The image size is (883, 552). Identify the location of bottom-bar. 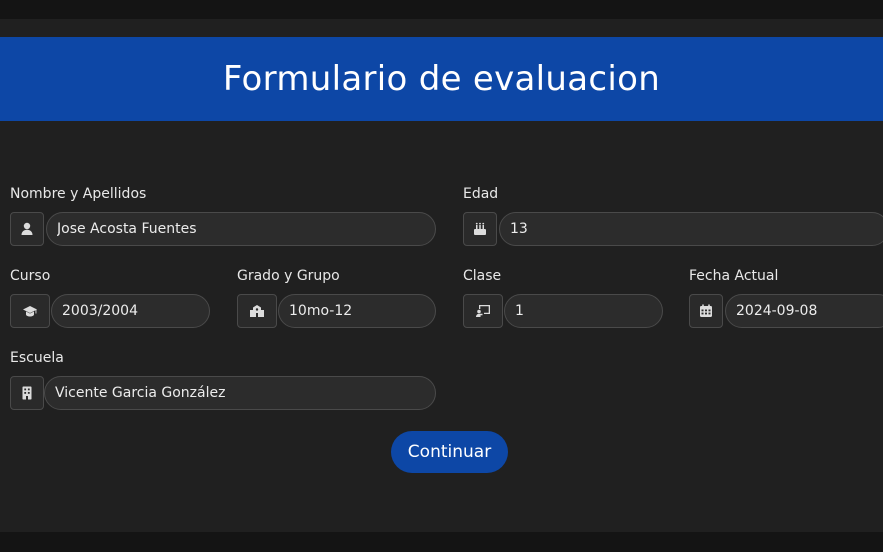
(441, 542).